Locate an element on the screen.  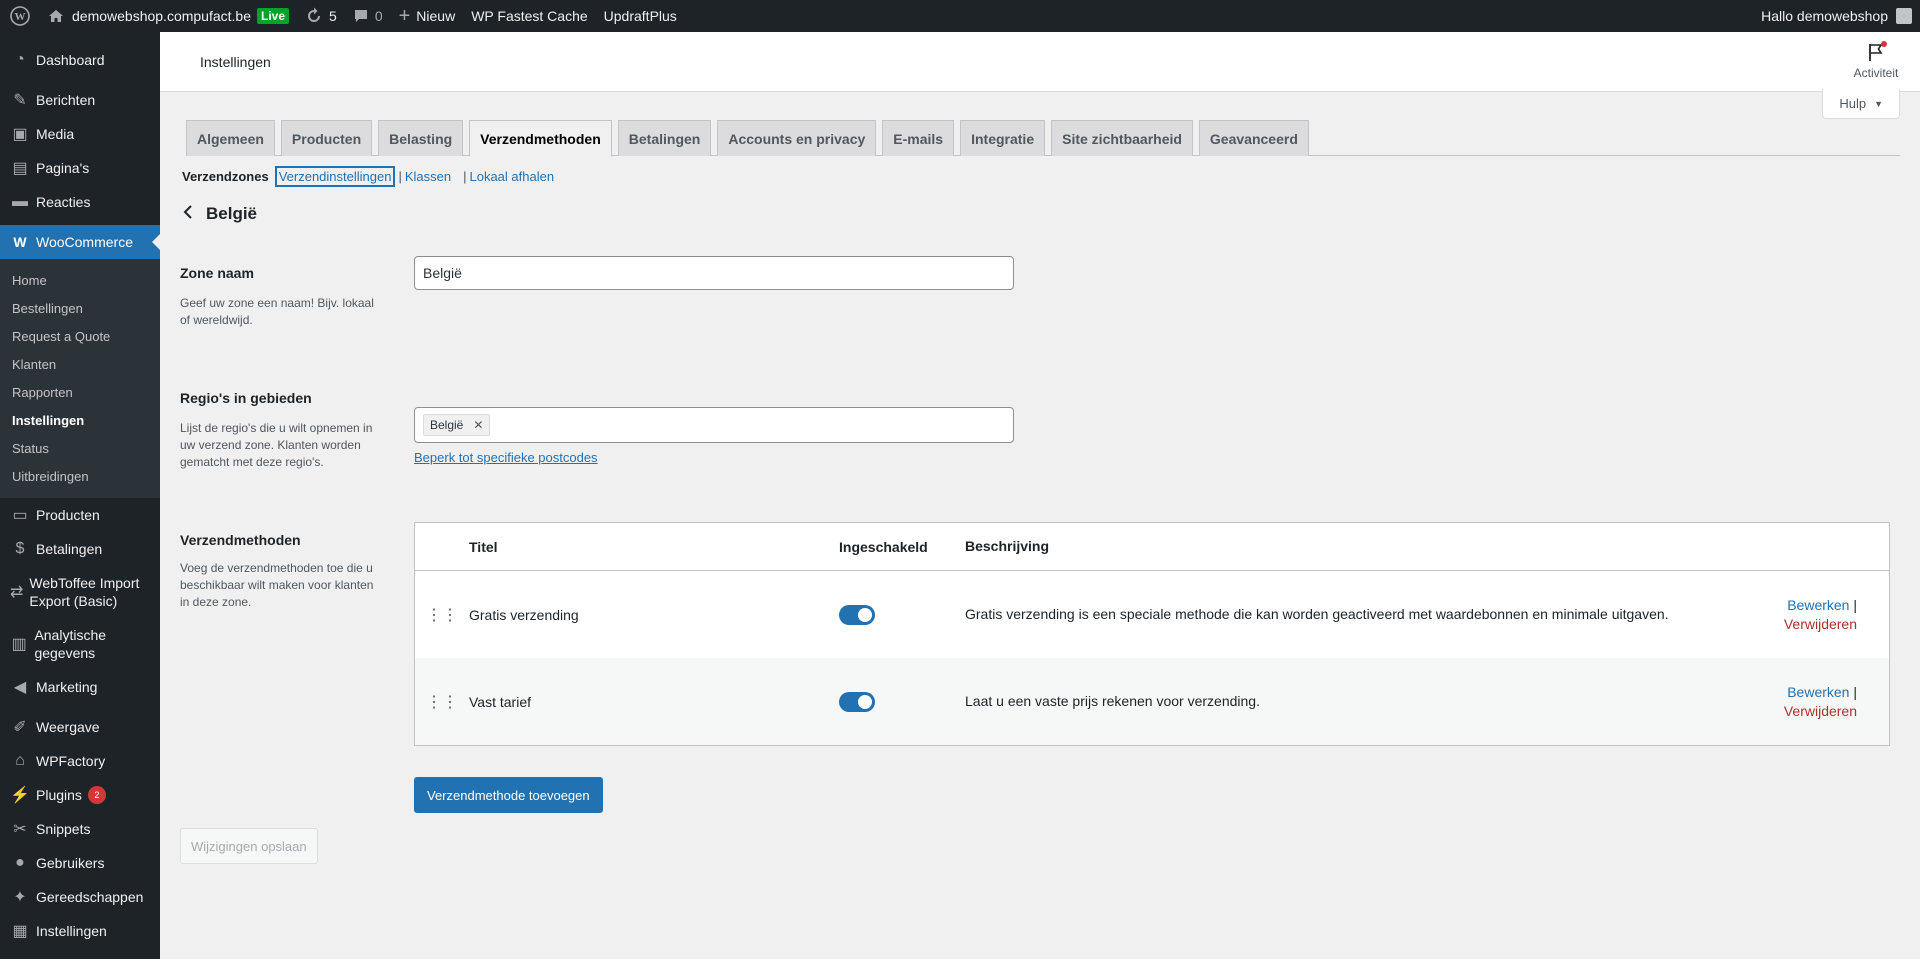
new-content-link: + Nieuw is located at coordinates (427, 16).